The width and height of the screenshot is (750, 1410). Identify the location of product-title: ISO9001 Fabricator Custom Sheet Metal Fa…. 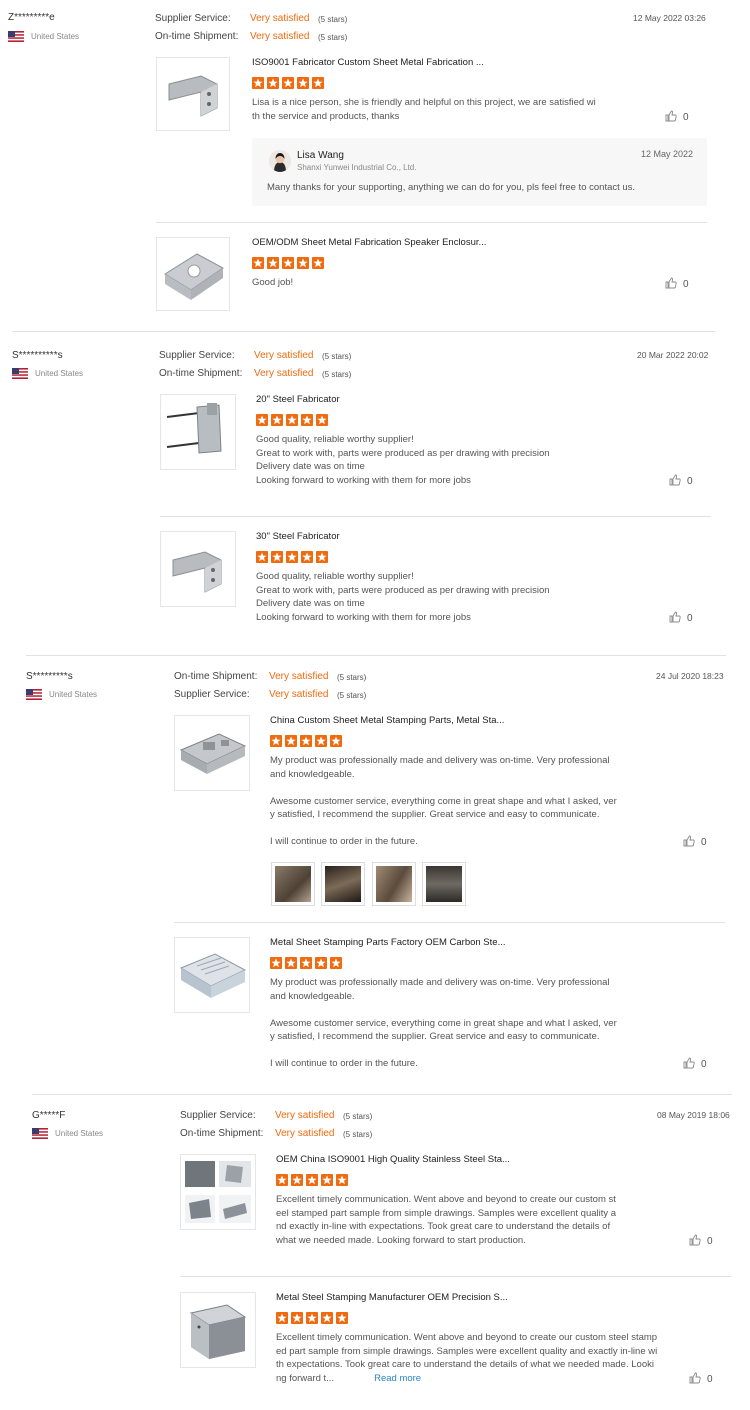
(368, 62).